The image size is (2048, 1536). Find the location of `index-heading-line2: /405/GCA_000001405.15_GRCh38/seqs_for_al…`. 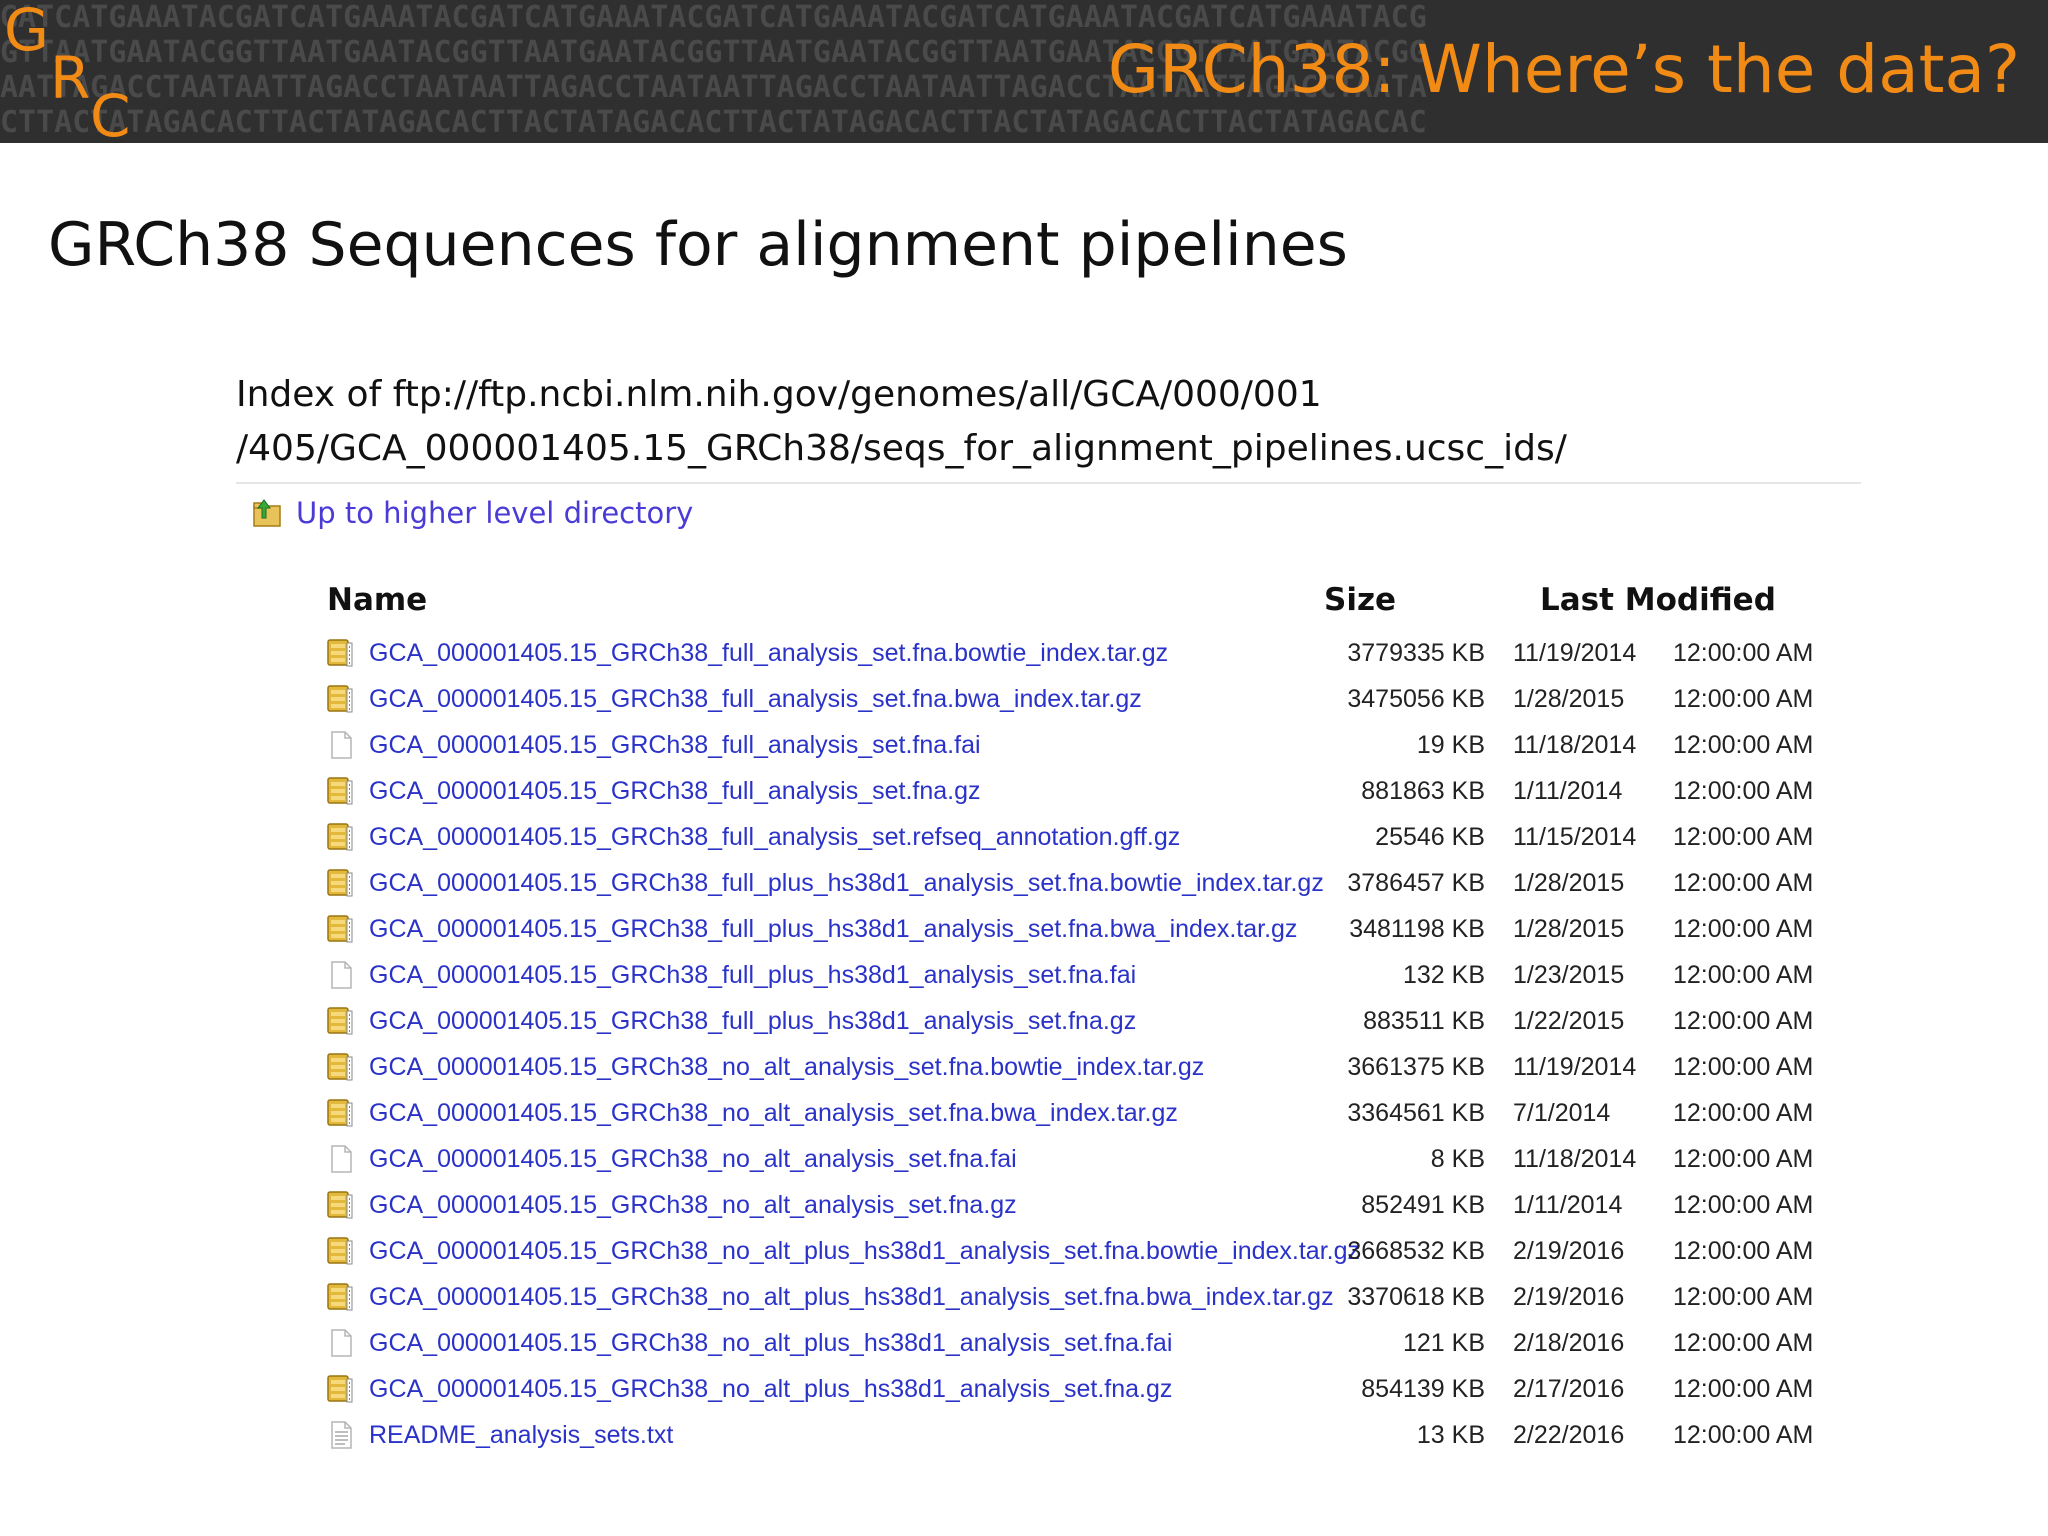

index-heading-line2: /405/GCA_000001405.15_GRCh38/seqs_for_al… is located at coordinates (901, 448).